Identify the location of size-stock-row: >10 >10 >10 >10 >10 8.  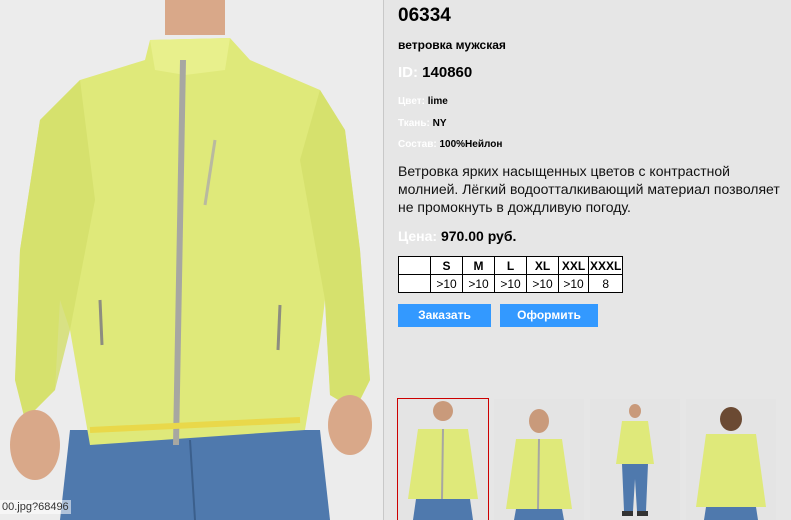
(511, 283).